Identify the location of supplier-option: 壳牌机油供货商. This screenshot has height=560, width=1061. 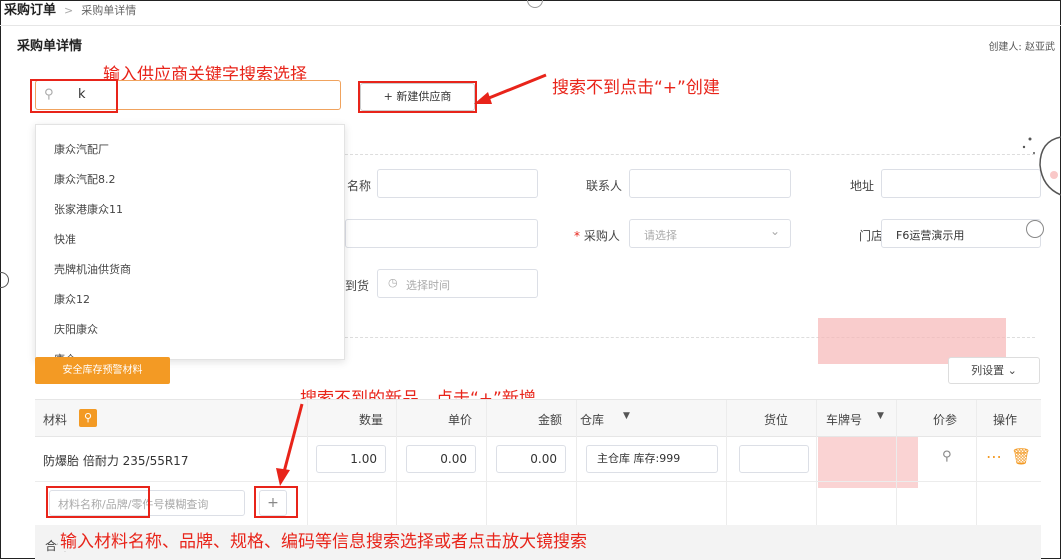
(190, 270).